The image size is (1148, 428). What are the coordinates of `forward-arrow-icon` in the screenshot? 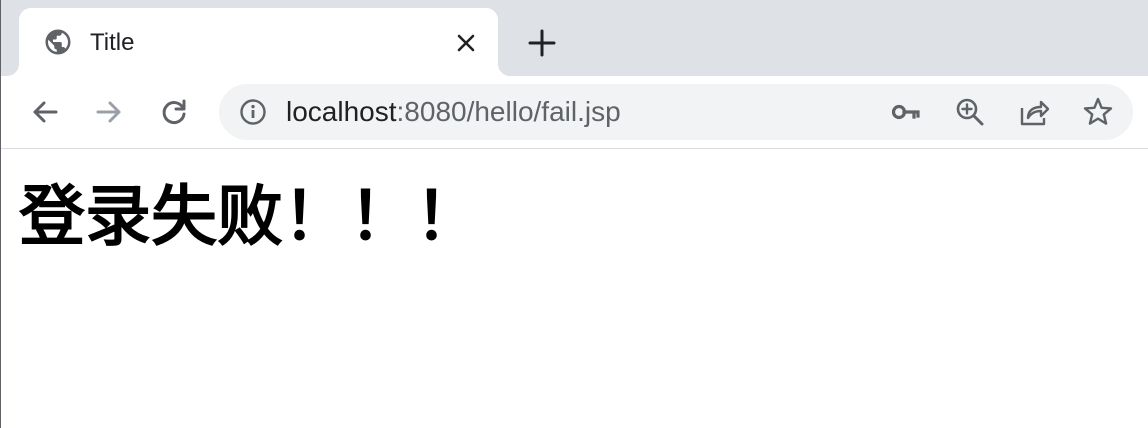 It's located at (109, 112).